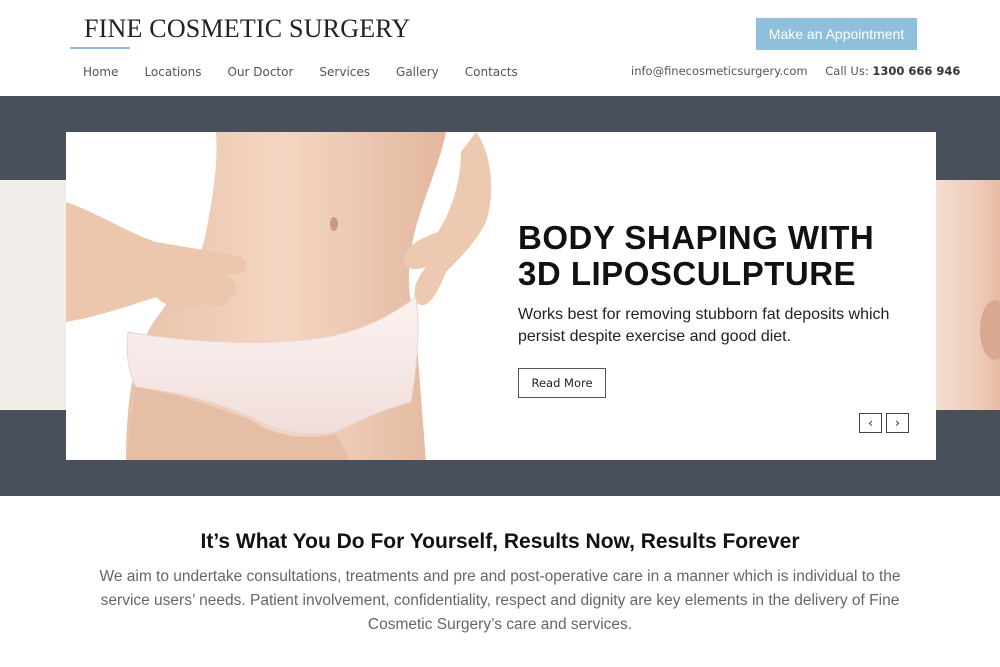  Describe the element at coordinates (100, 48) in the screenshot. I see `logo-underline` at that location.